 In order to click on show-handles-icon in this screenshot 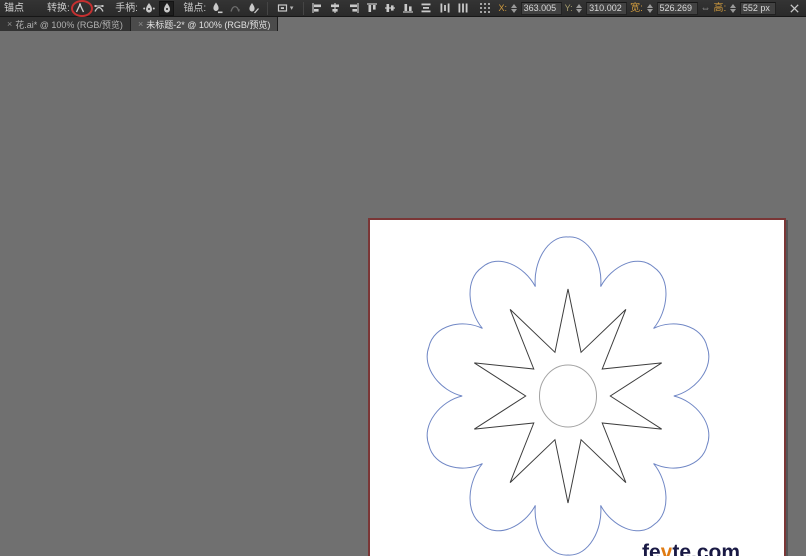, I will do `click(148, 8)`.